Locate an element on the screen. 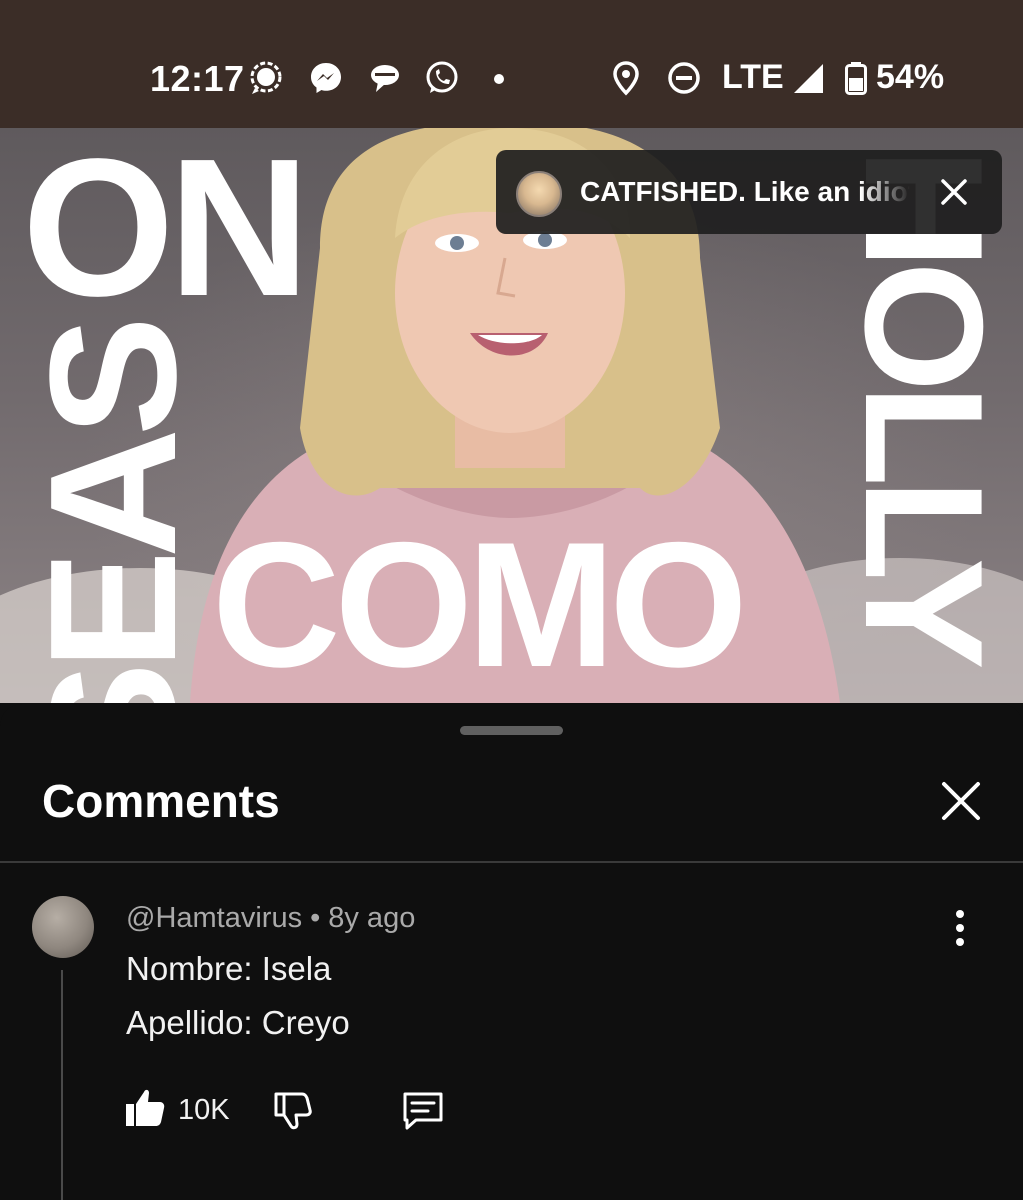  battery-percentage: 54% is located at coordinates (910, 77).